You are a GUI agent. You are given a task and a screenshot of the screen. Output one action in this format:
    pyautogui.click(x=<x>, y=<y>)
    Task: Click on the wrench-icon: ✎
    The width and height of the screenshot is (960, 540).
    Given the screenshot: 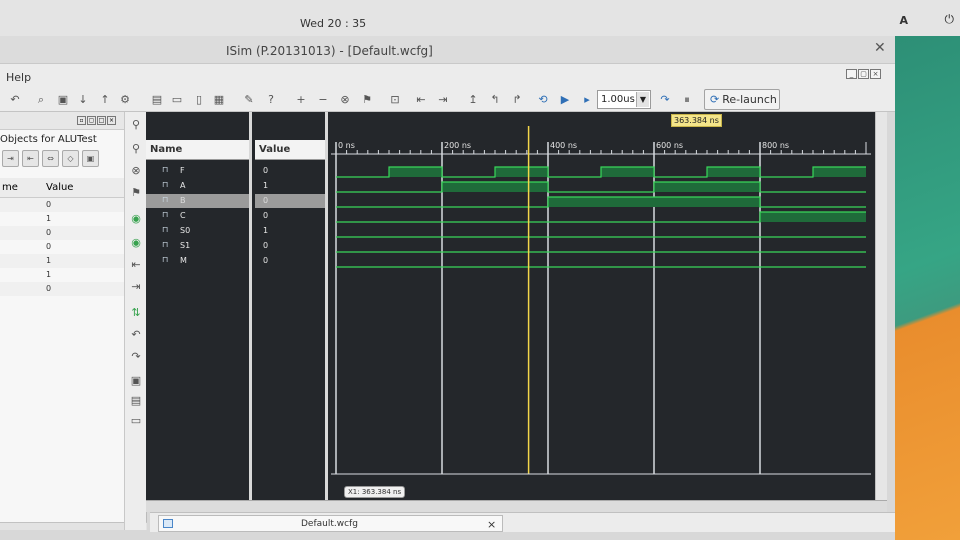 What is the action you would take?
    pyautogui.click(x=249, y=100)
    